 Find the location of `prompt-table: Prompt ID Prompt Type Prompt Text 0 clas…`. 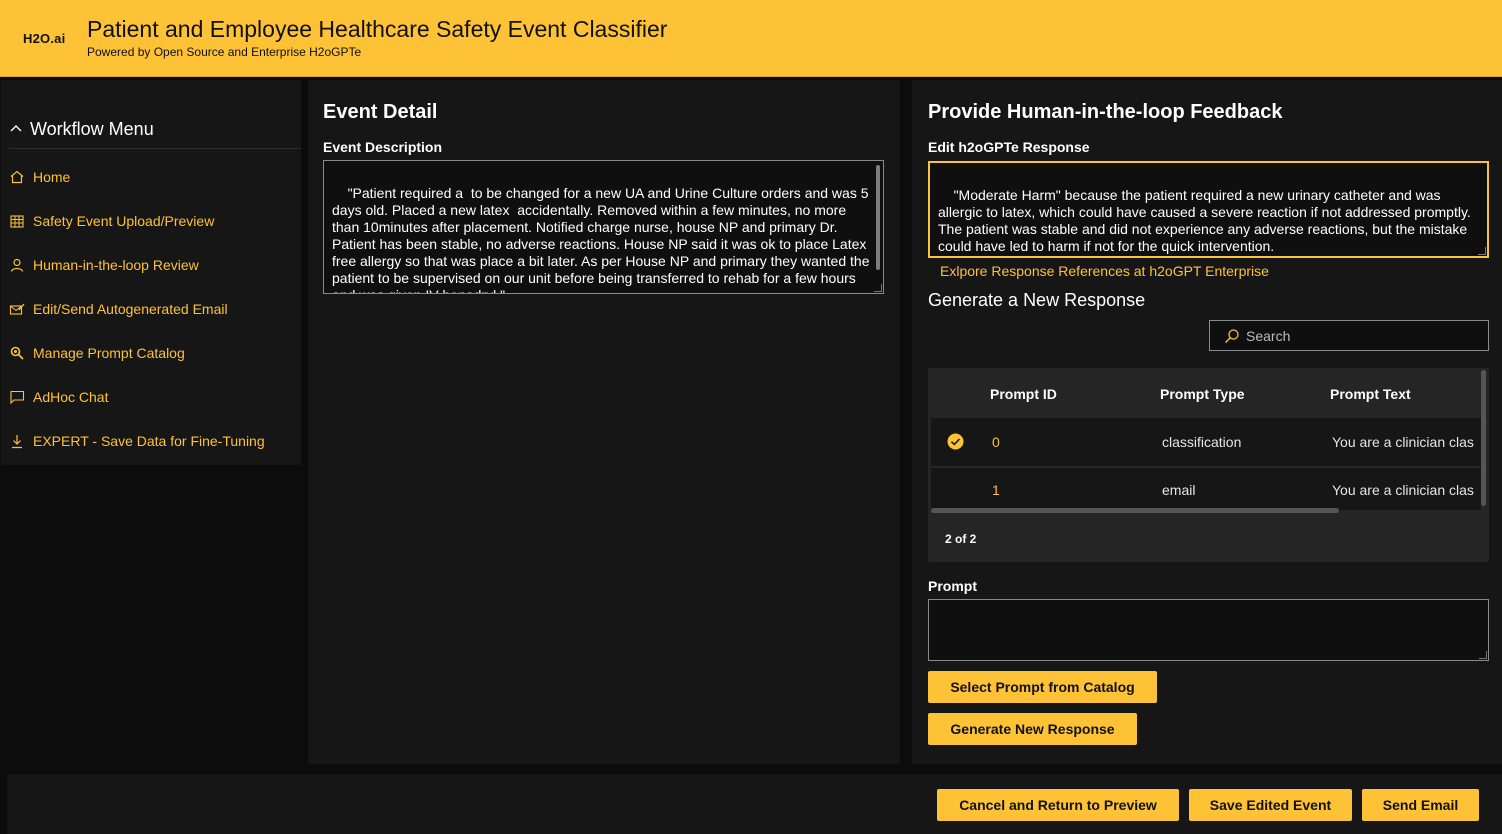

prompt-table: Prompt ID Prompt Type Prompt Text 0 clas… is located at coordinates (1208, 465).